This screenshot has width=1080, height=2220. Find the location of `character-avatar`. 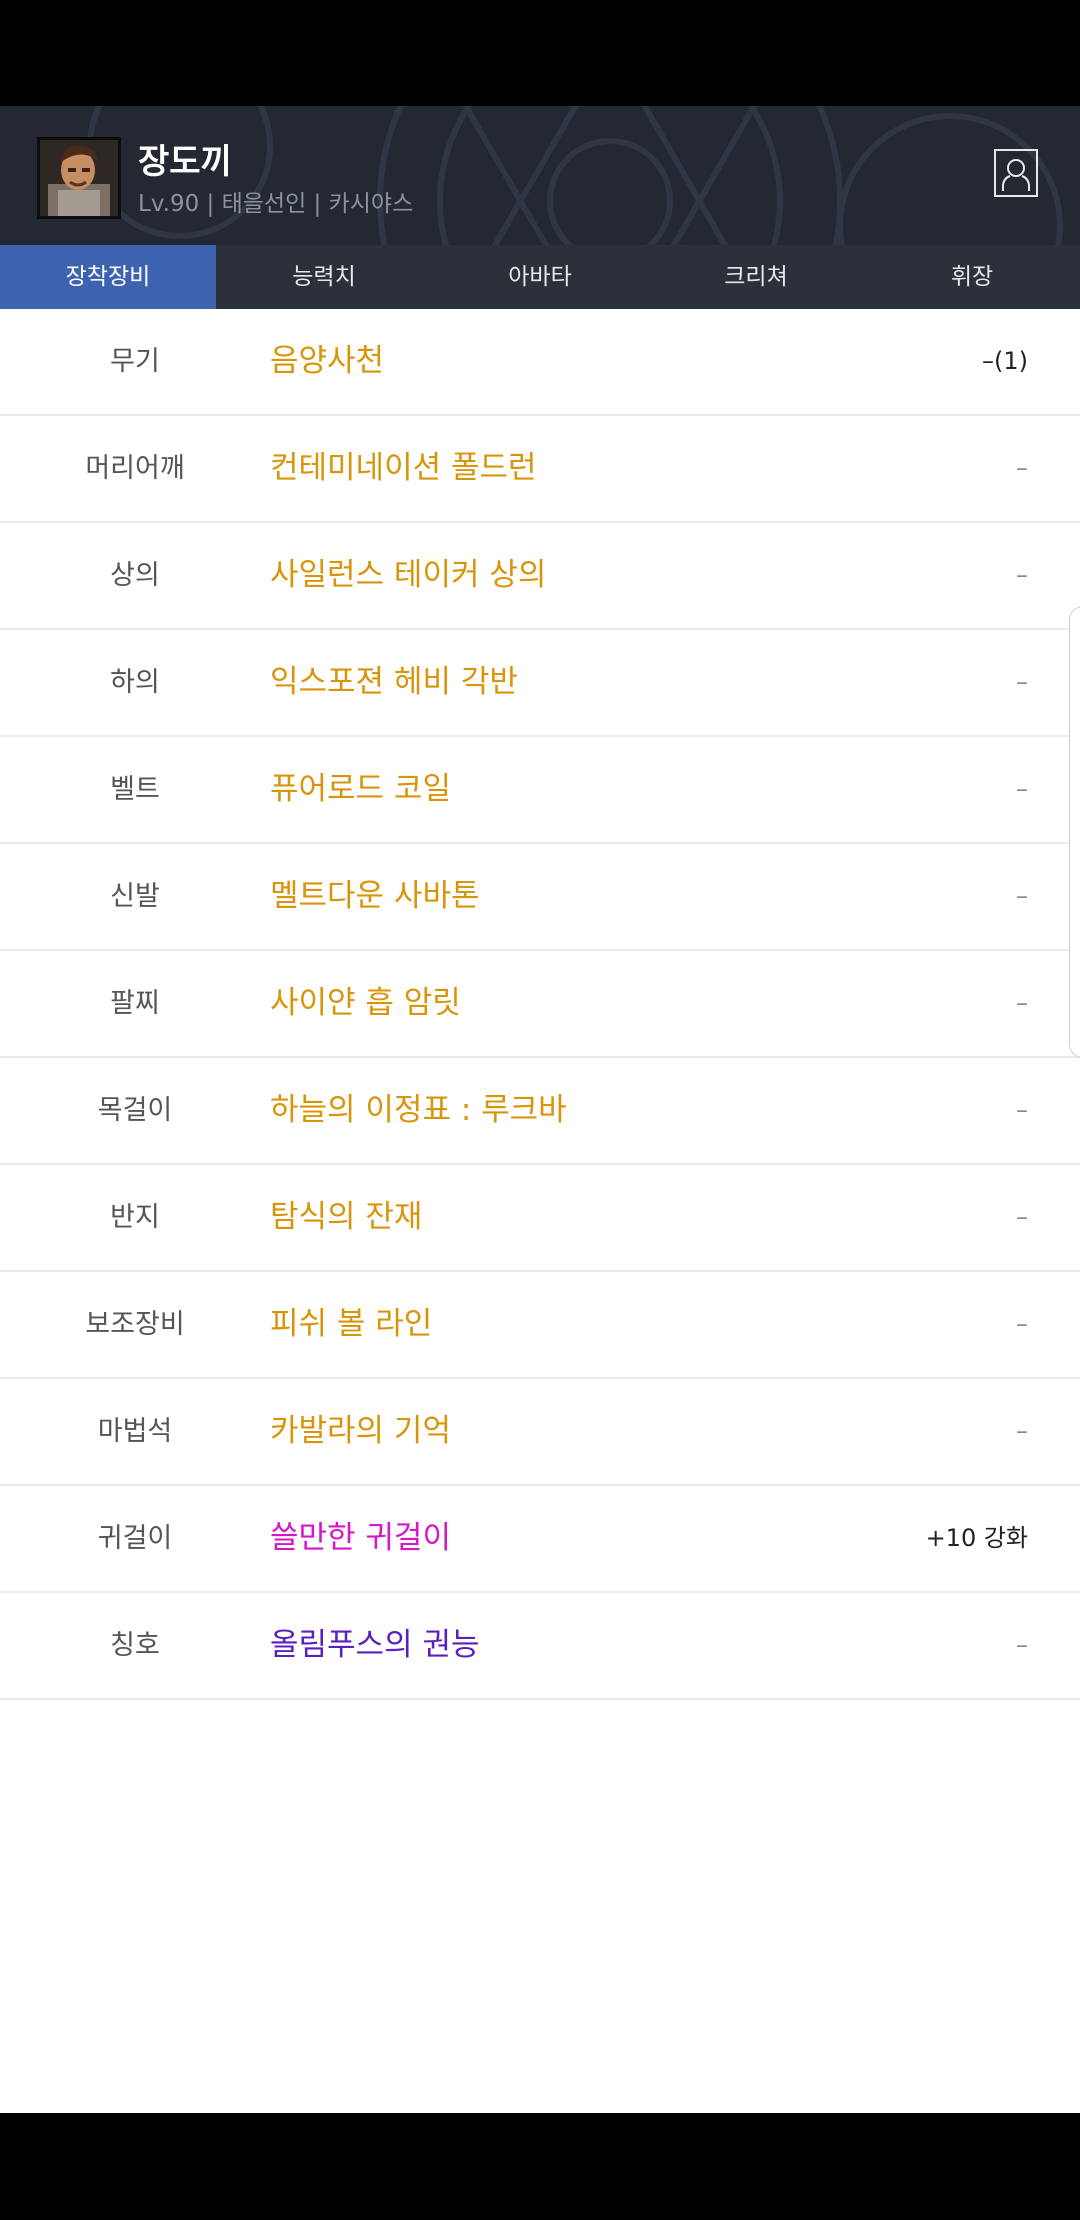

character-avatar is located at coordinates (79, 178).